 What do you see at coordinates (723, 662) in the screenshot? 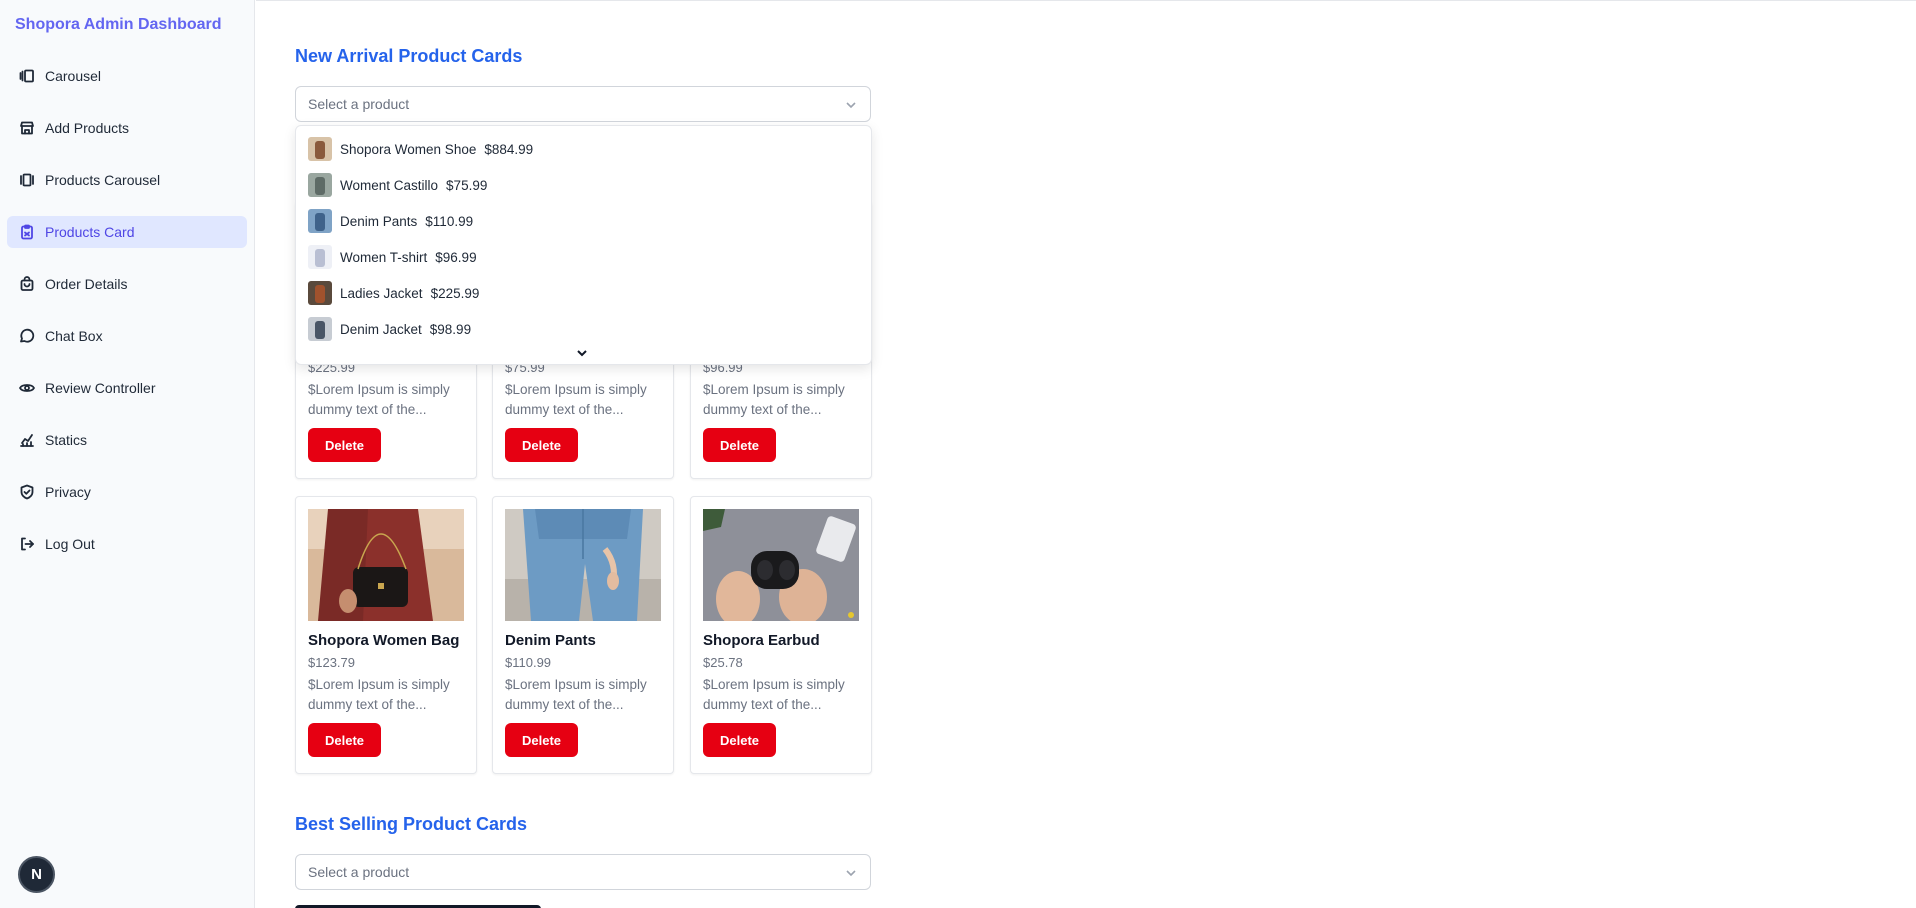
I see `card-price: $25.78` at bounding box center [723, 662].